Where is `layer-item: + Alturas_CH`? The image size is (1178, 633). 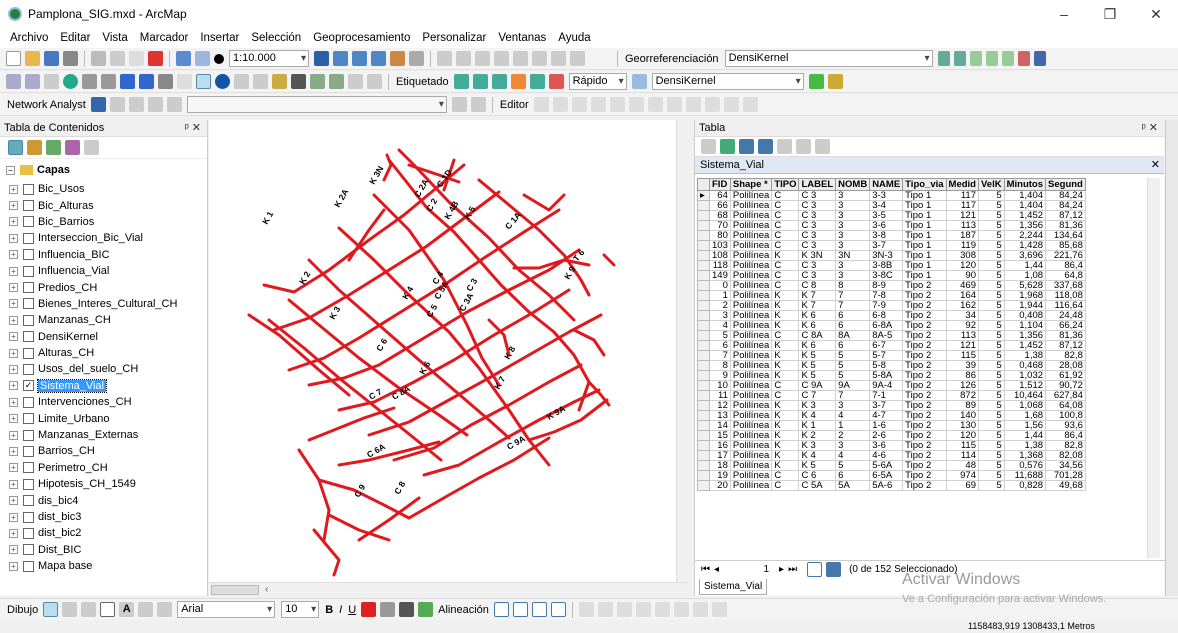 layer-item: + Alturas_CH is located at coordinates (91, 353).